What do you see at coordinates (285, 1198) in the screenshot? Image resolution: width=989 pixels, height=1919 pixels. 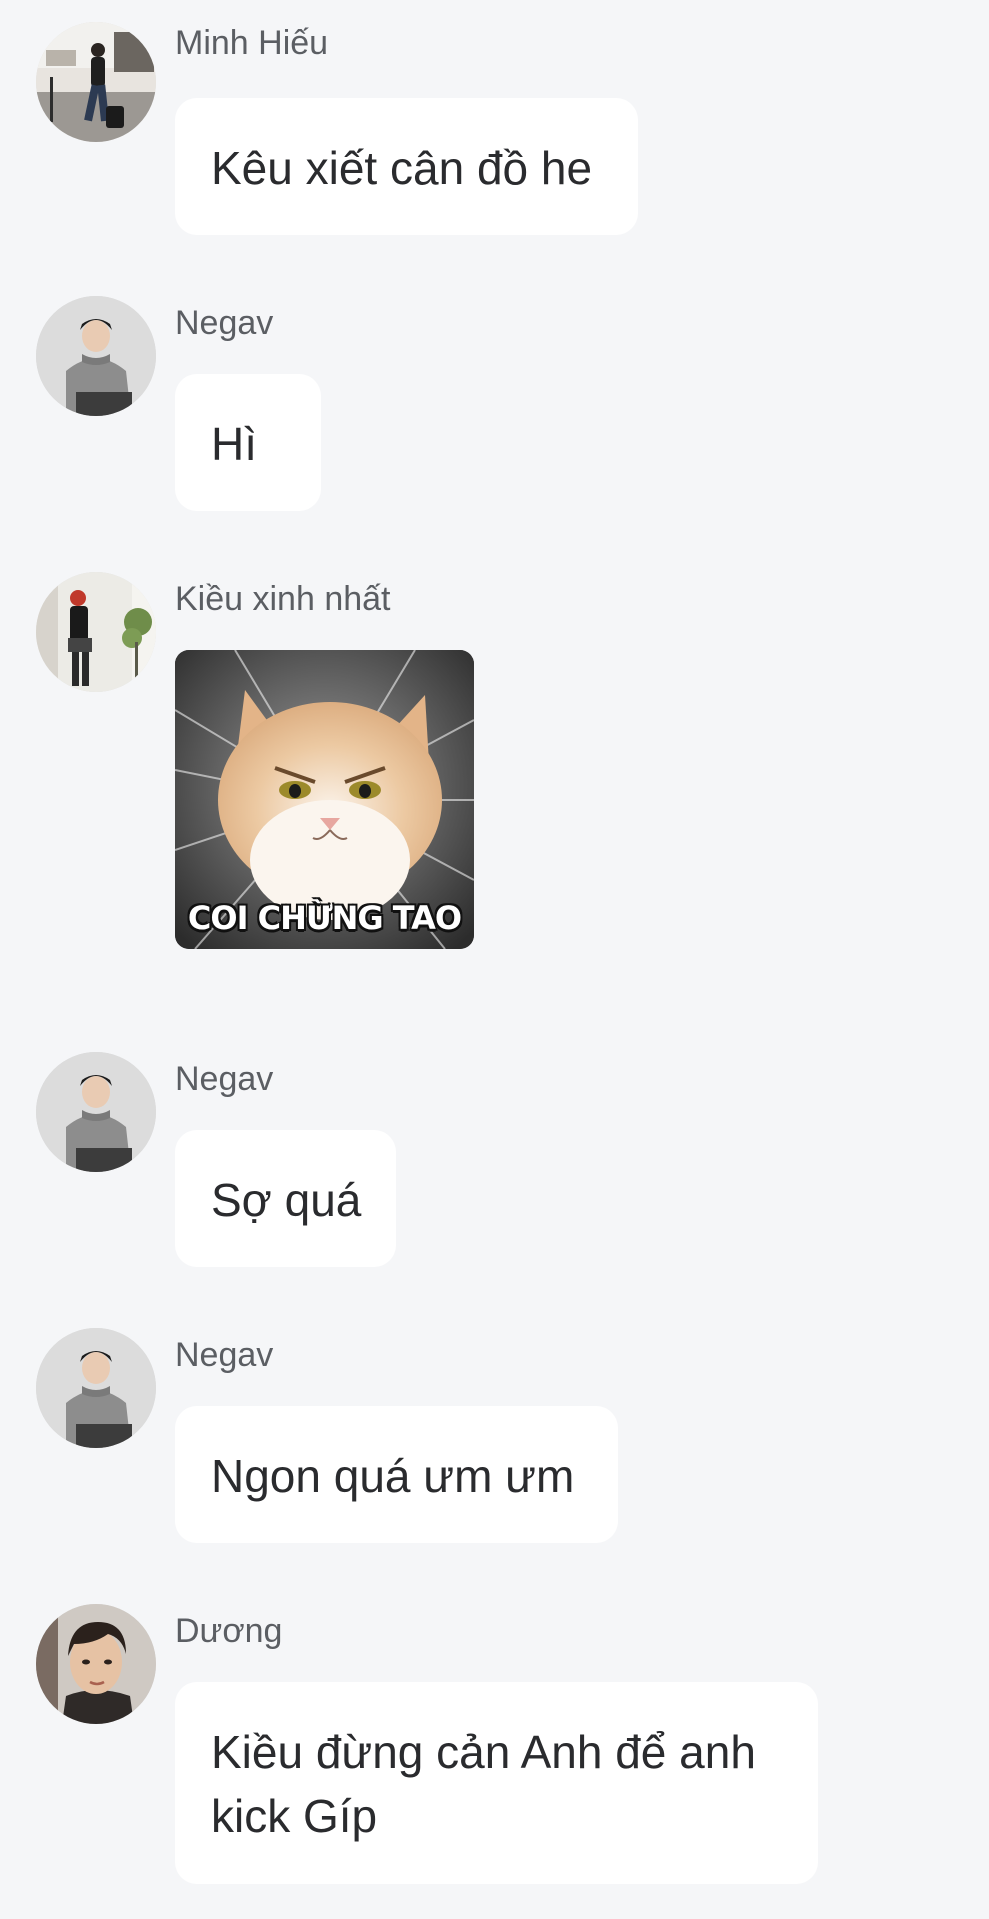 I see `message-bubble: Sợ quá` at bounding box center [285, 1198].